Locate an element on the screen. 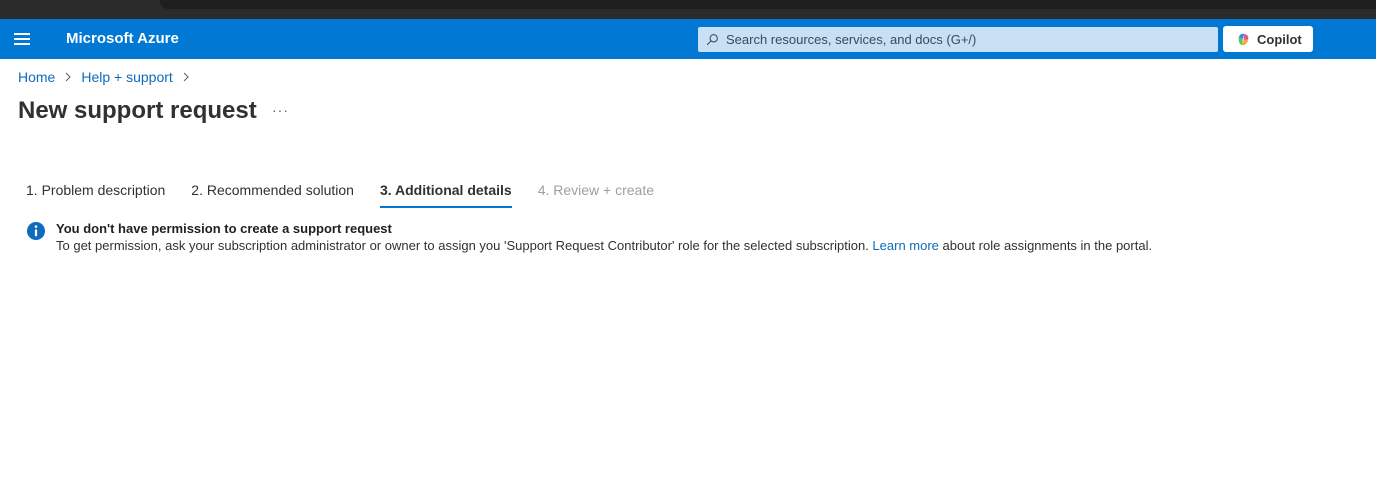 This screenshot has width=1376, height=484. address-bar is located at coordinates (768, 4).